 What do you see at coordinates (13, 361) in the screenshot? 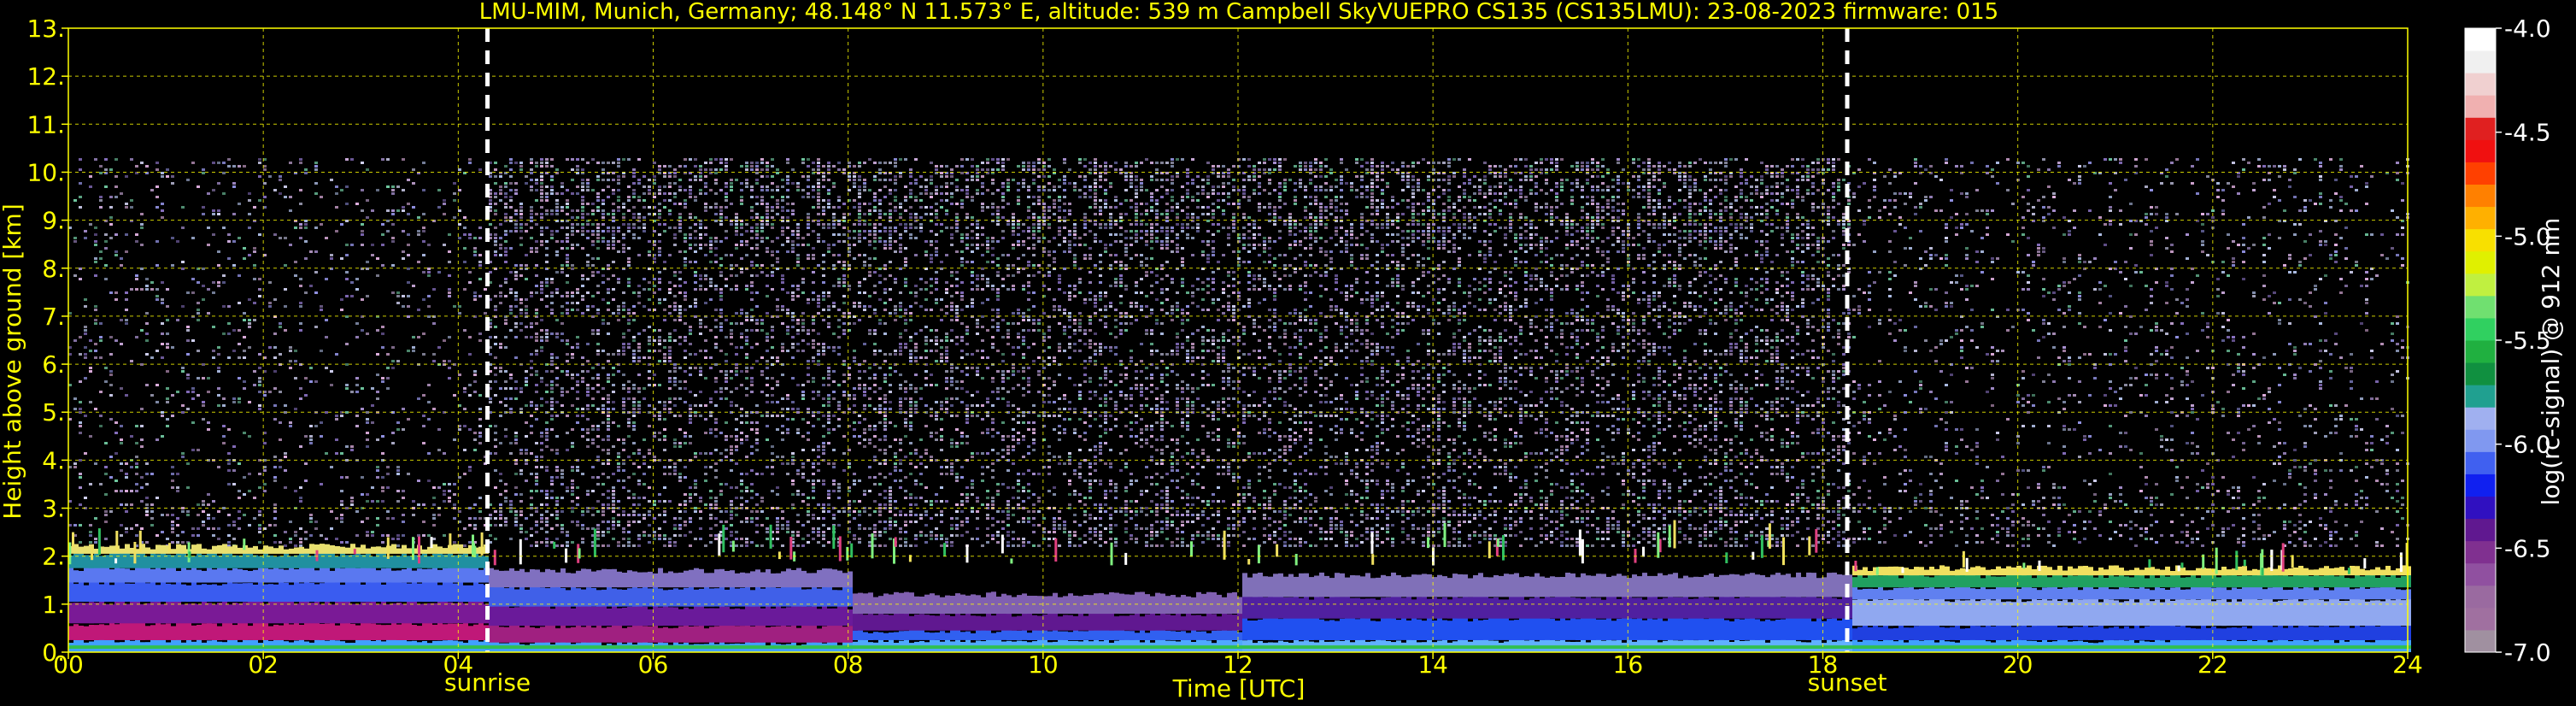
I see `y-axis-label: Height above ground [km]` at bounding box center [13, 361].